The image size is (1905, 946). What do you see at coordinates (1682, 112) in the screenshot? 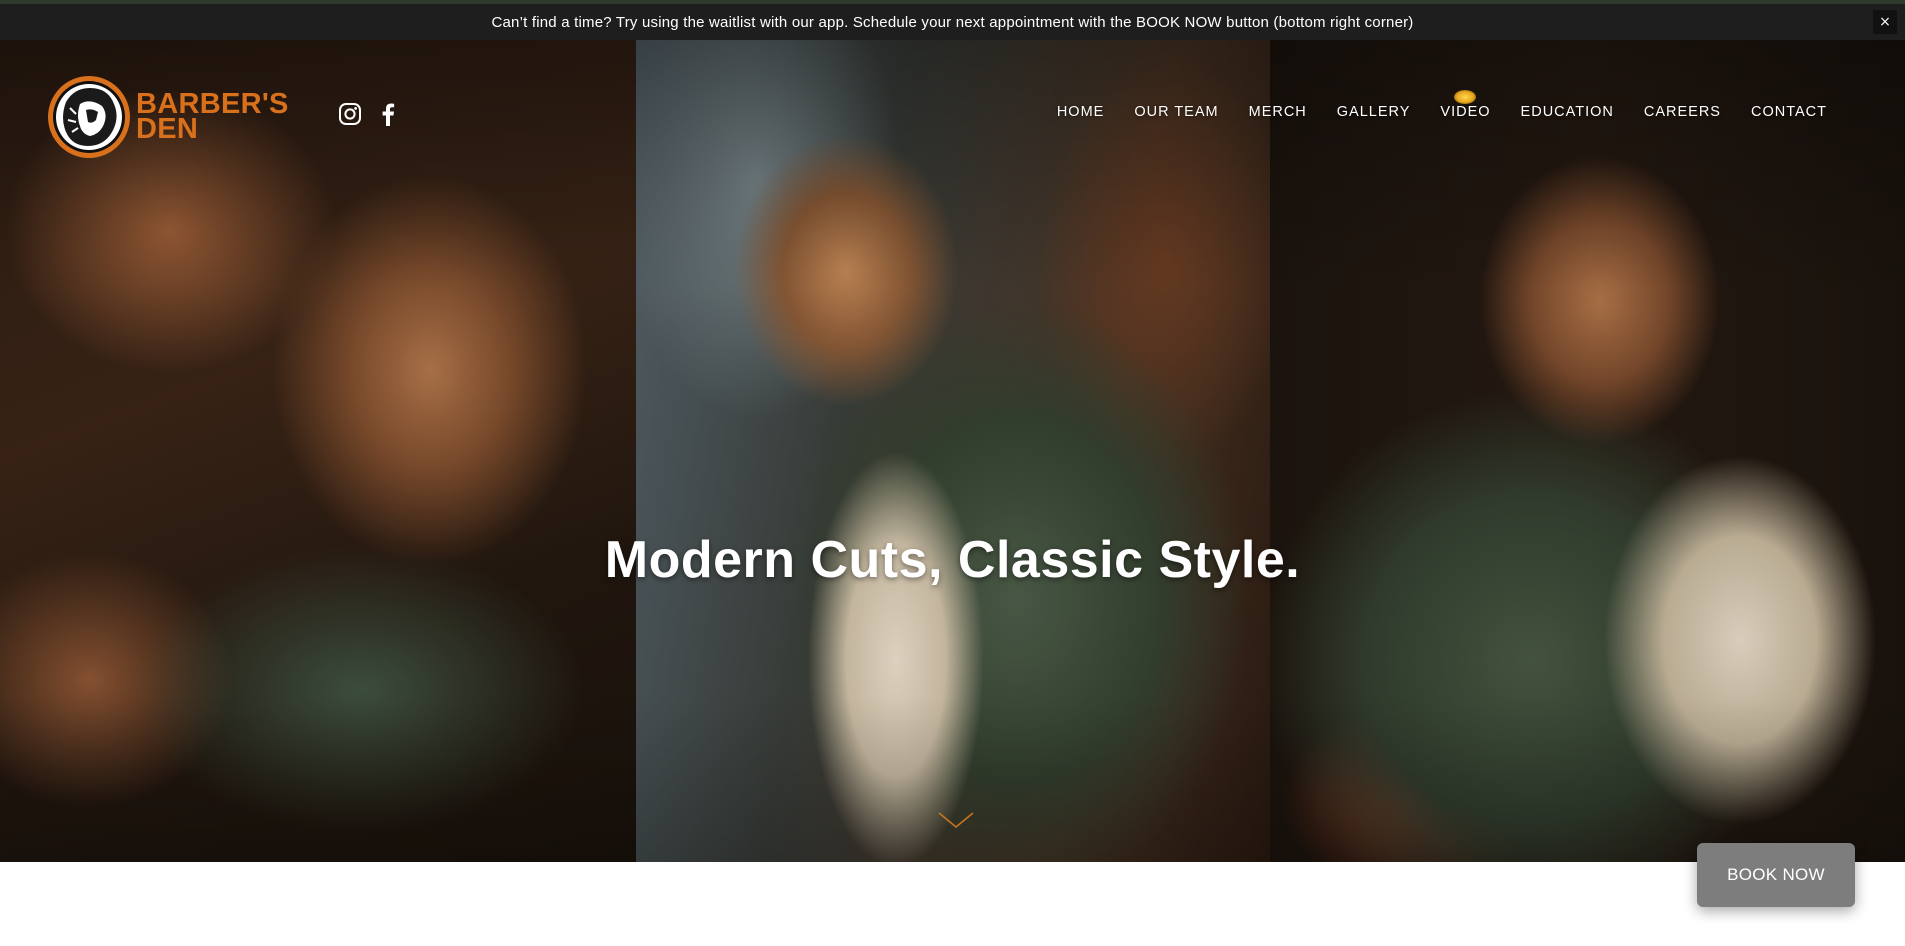
I see `nav-item-careers: CAREERS` at bounding box center [1682, 112].